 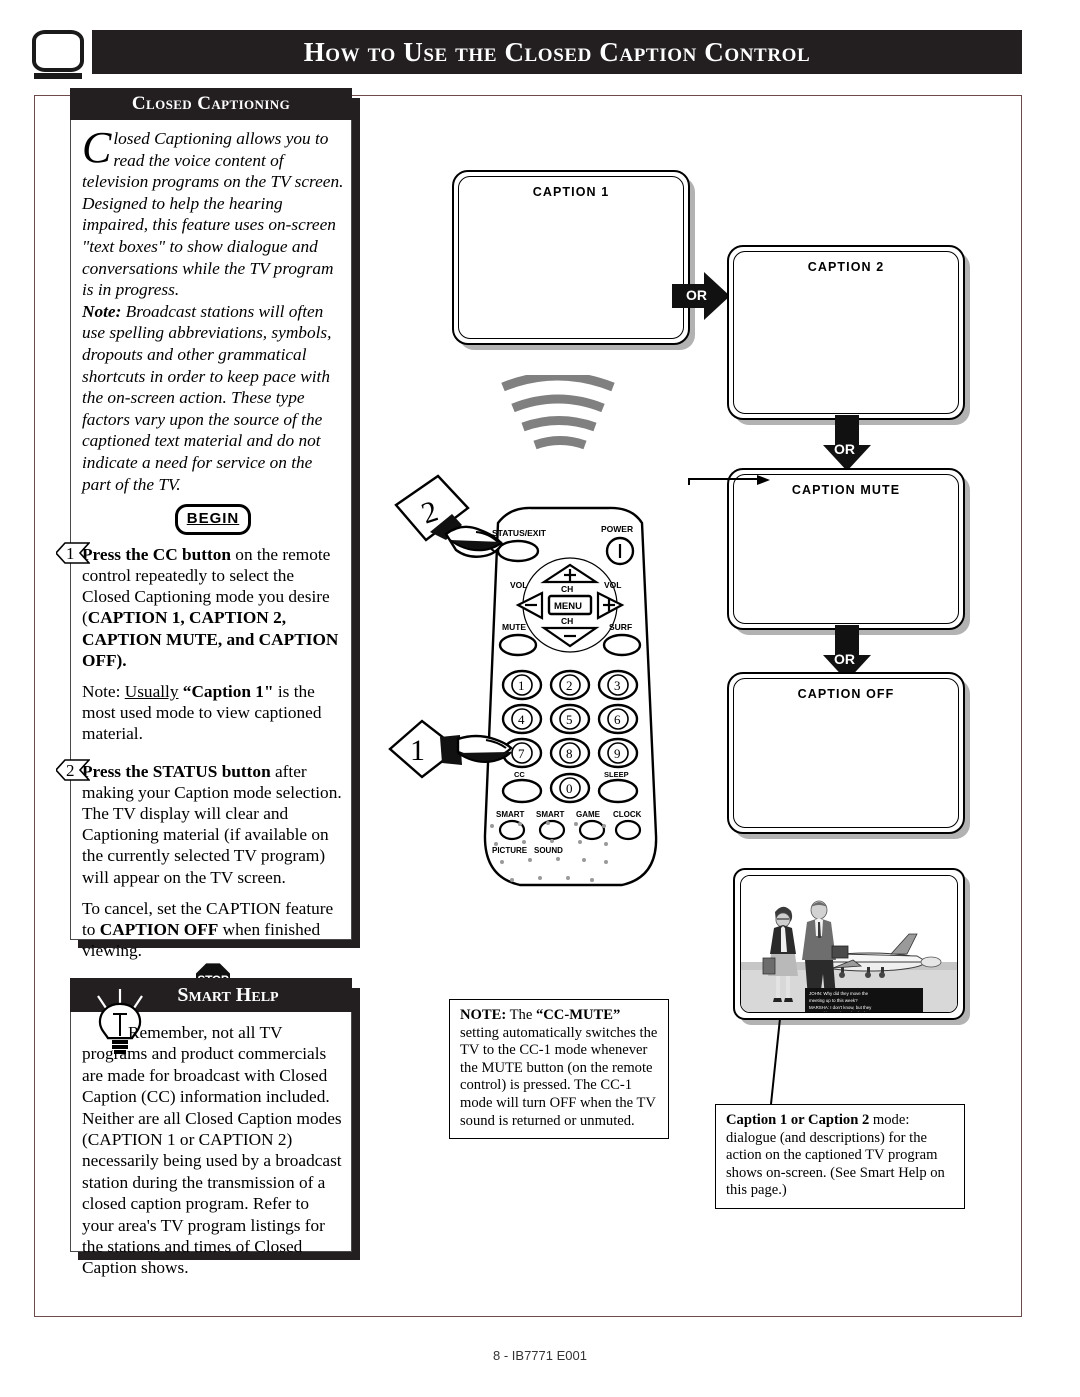 What do you see at coordinates (617, 719) in the screenshot?
I see `svg-text: 6` at bounding box center [617, 719].